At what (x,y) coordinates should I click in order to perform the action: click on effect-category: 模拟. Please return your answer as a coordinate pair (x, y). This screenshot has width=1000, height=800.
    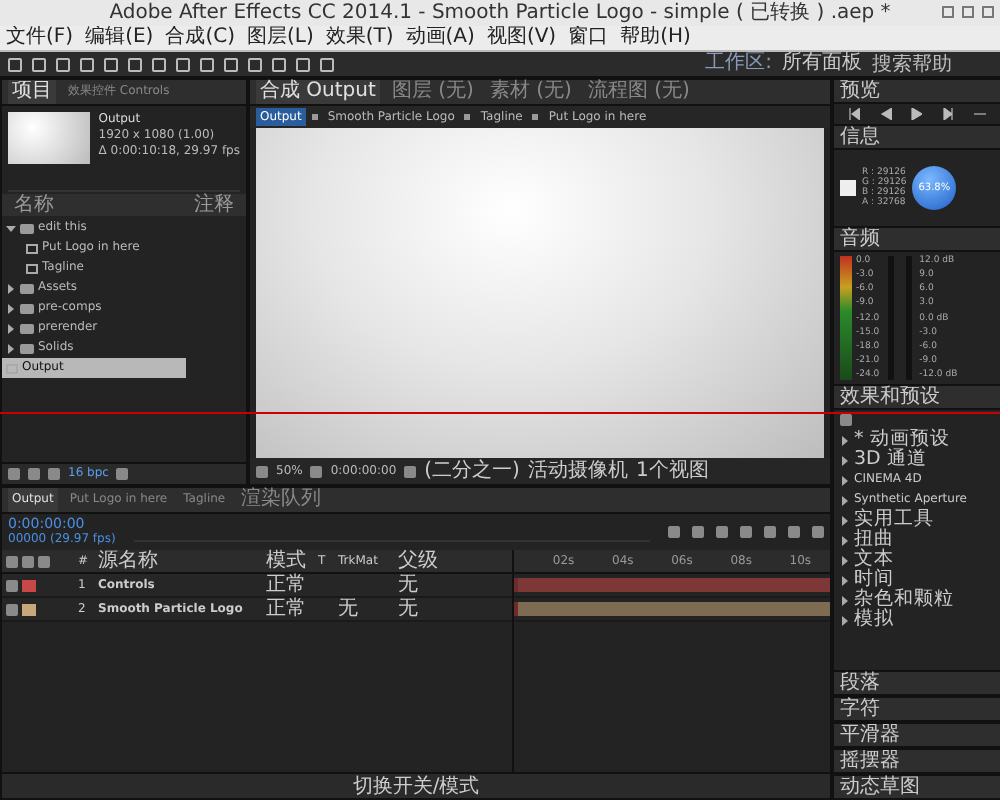
    Looking at the image, I should click on (917, 620).